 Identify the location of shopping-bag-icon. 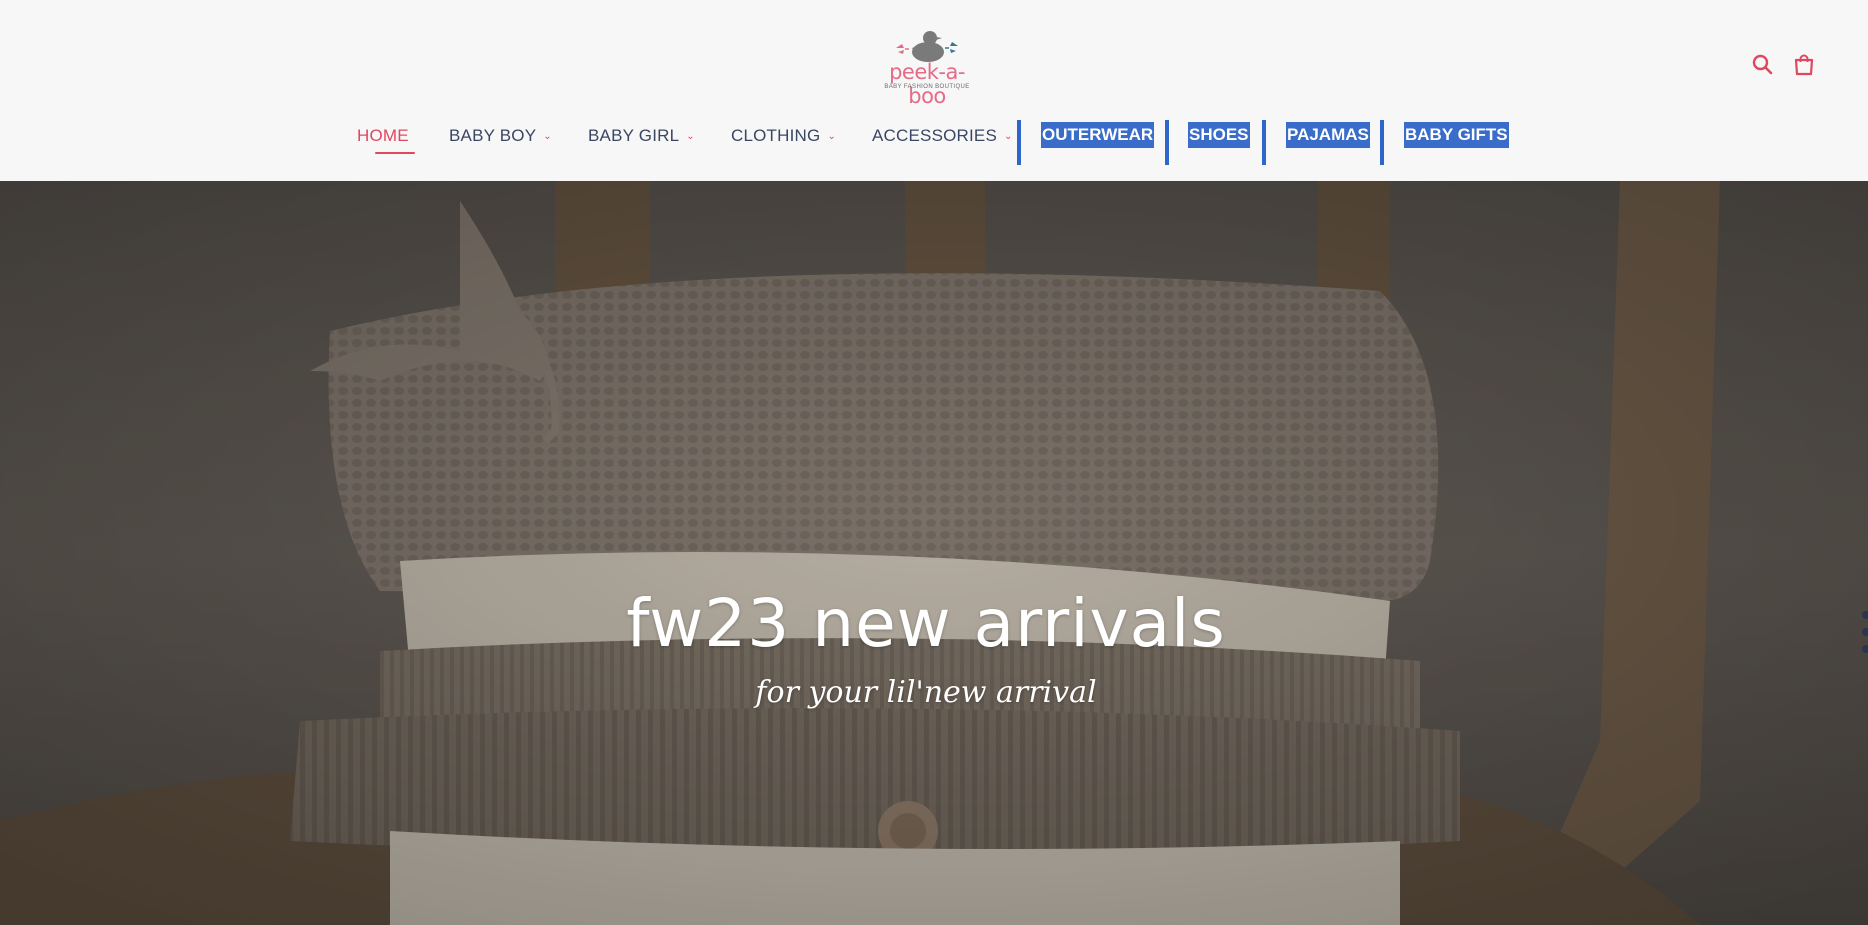
(1804, 65).